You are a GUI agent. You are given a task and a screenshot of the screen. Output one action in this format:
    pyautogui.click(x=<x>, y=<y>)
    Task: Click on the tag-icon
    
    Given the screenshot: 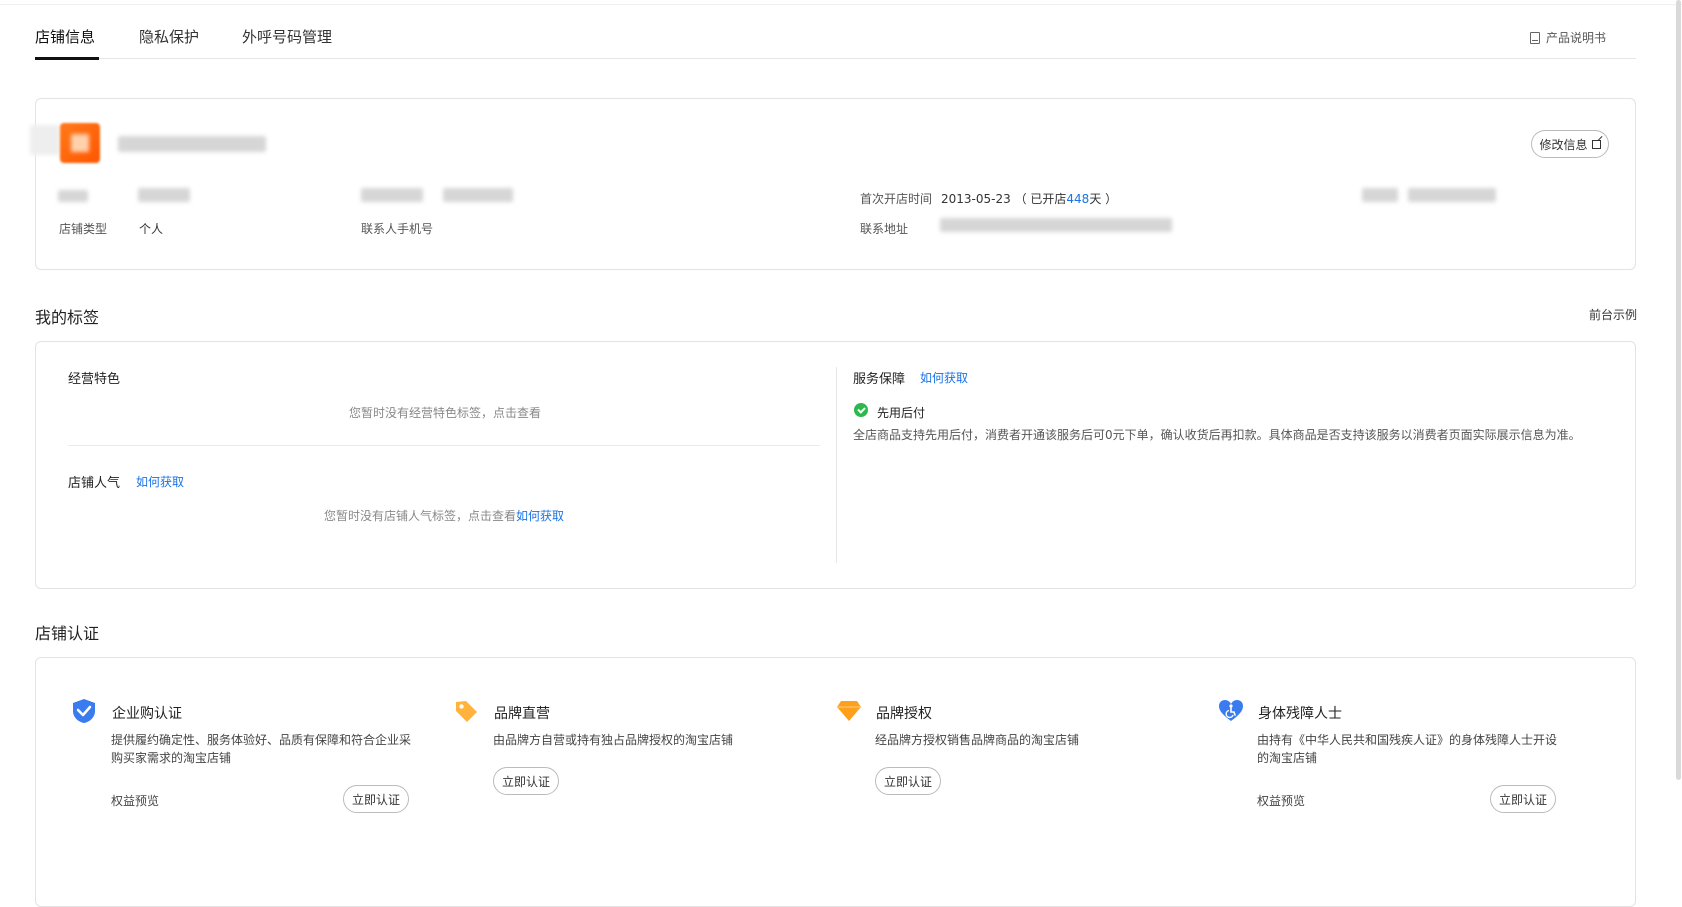 What is the action you would take?
    pyautogui.click(x=466, y=711)
    